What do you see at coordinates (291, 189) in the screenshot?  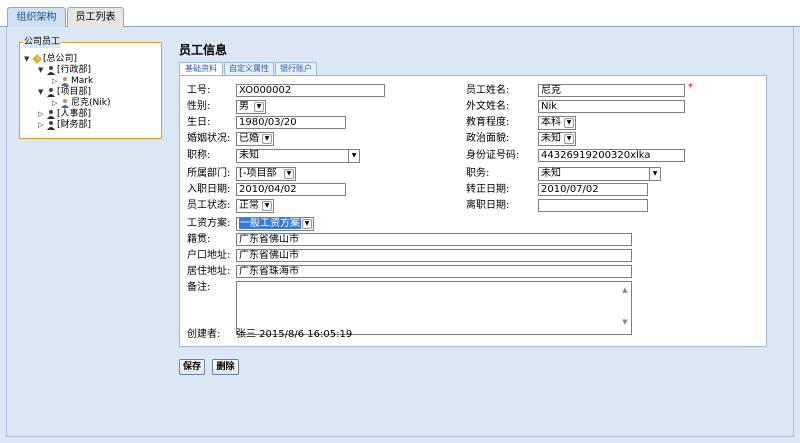 I see `hire-date-input: 2010/04/02` at bounding box center [291, 189].